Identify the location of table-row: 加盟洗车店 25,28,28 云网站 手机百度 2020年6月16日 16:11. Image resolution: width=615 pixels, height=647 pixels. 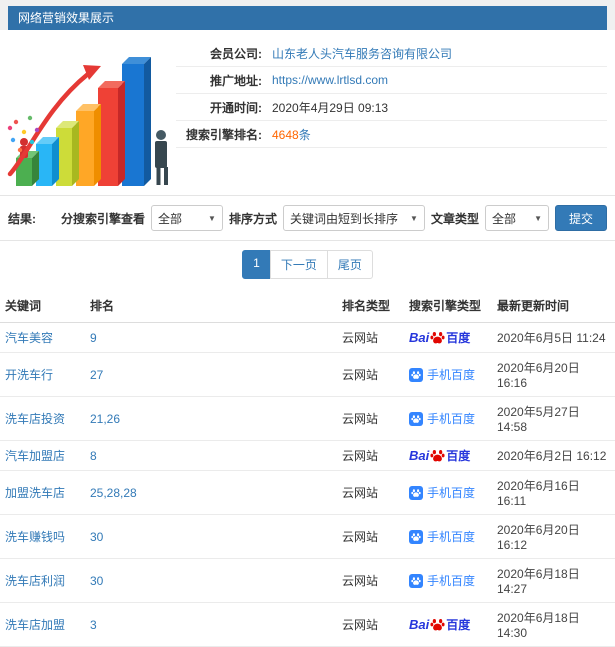
(307, 492).